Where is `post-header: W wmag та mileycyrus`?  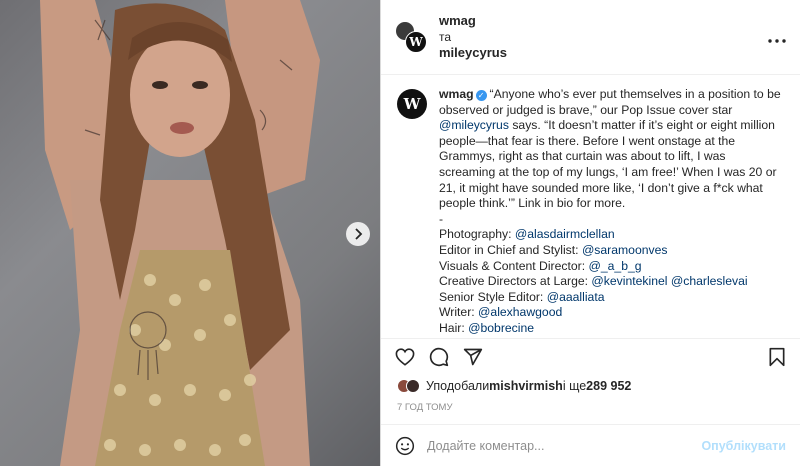
post-header: W wmag та mileycyrus is located at coordinates (590, 37).